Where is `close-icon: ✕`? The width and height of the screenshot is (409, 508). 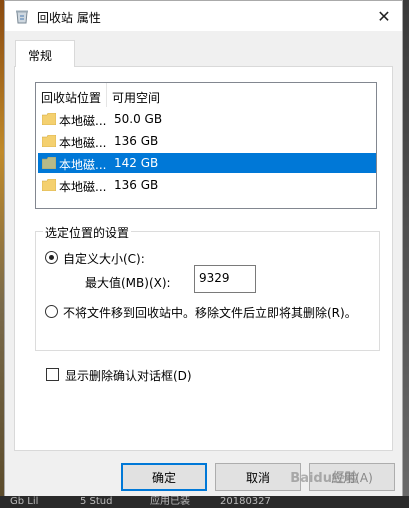 close-icon: ✕ is located at coordinates (384, 16).